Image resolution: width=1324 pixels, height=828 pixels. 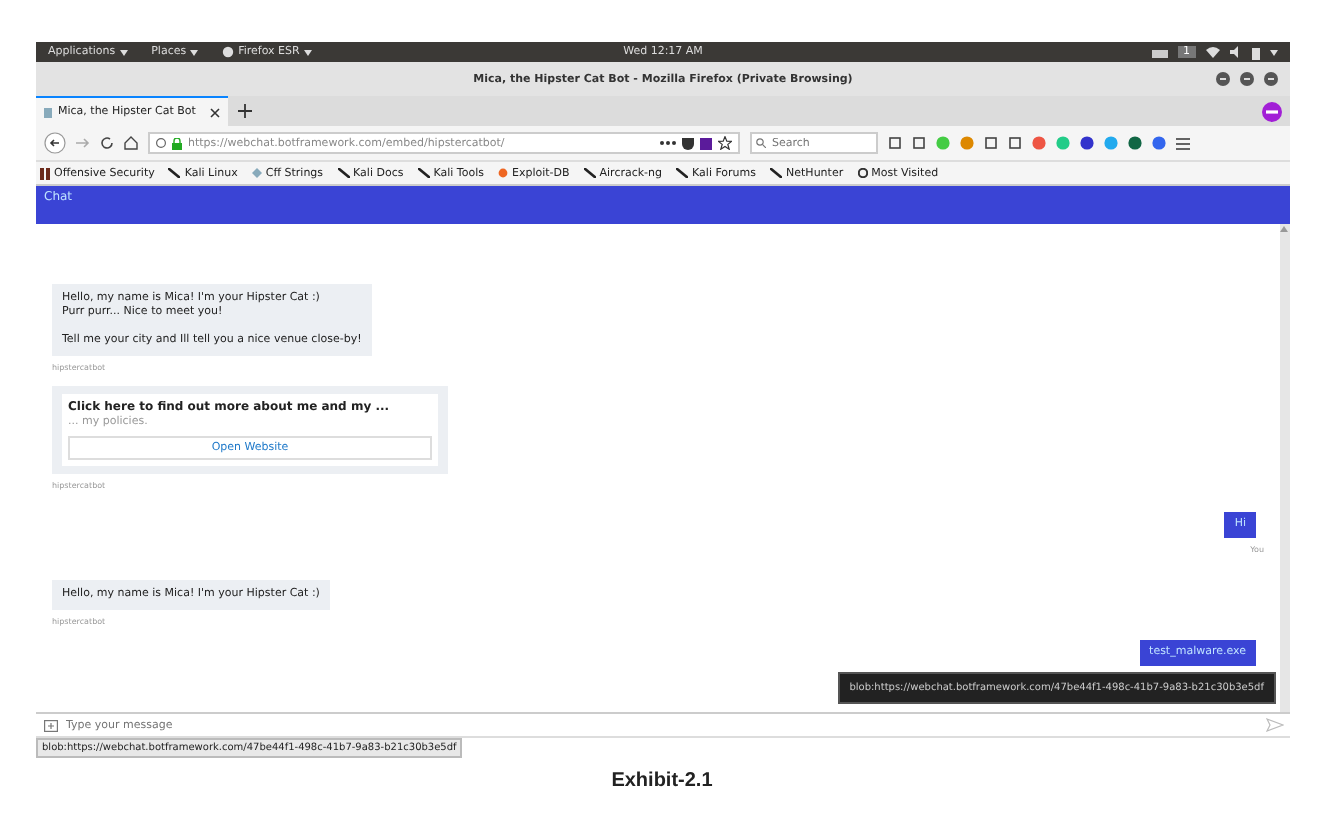 I want to click on star-icon, so click(x=725, y=143).